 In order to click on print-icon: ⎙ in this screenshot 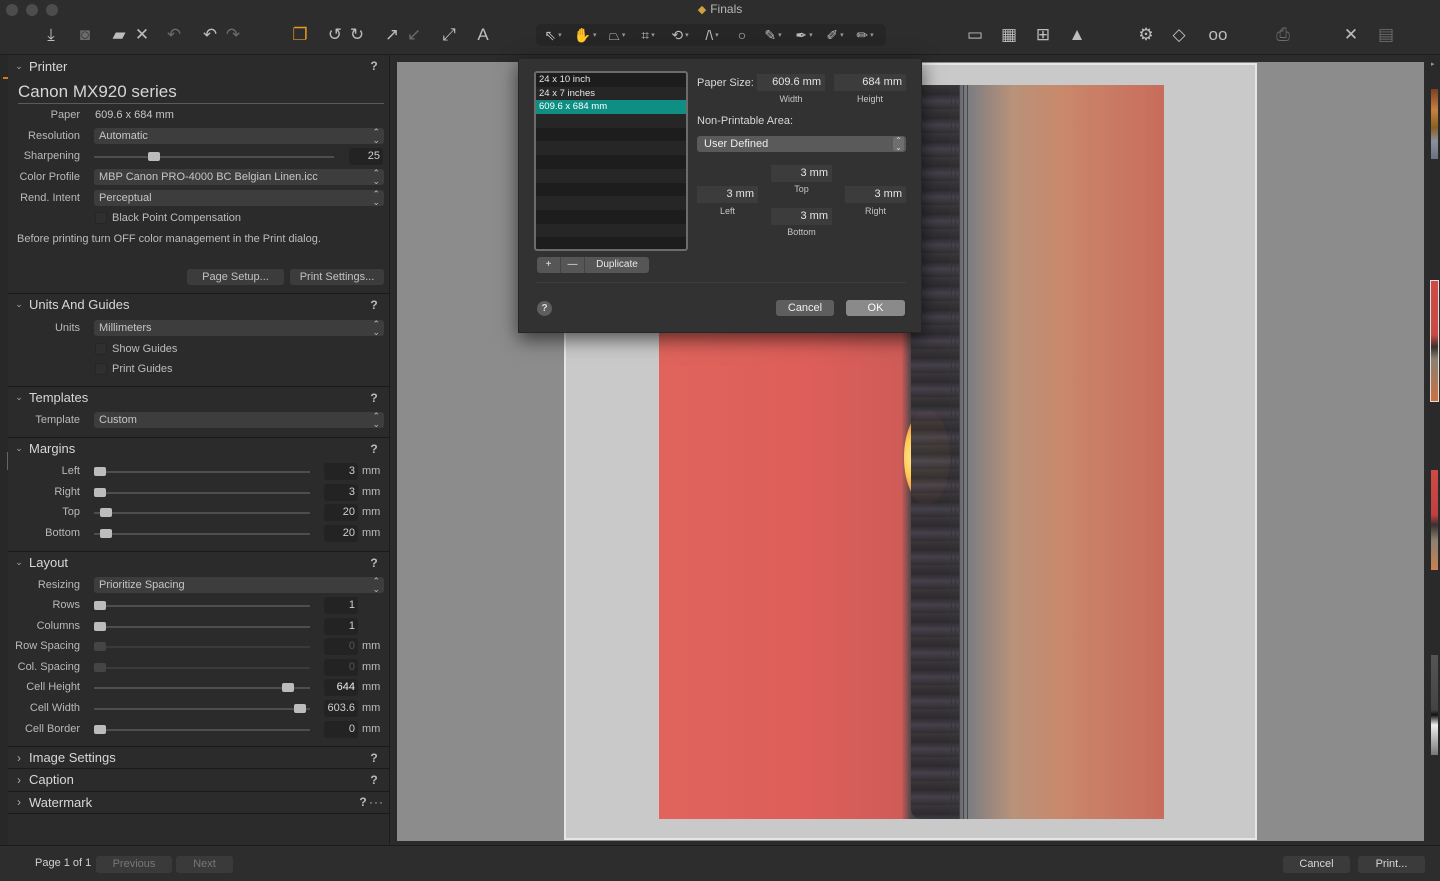, I will do `click(1283, 35)`.